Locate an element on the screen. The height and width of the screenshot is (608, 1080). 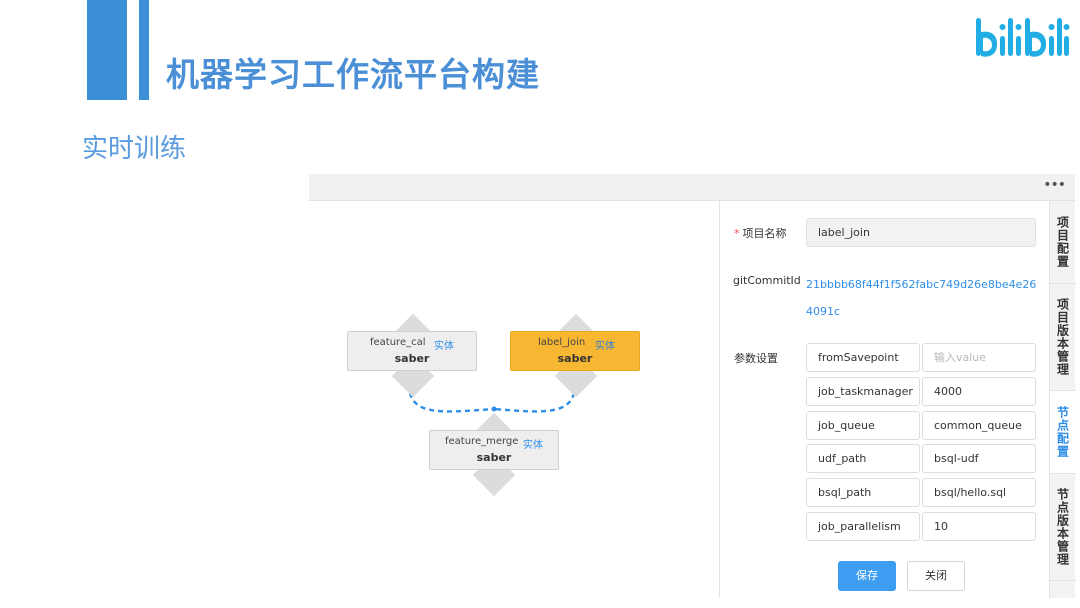
param-value-field: 输入value is located at coordinates (979, 357).